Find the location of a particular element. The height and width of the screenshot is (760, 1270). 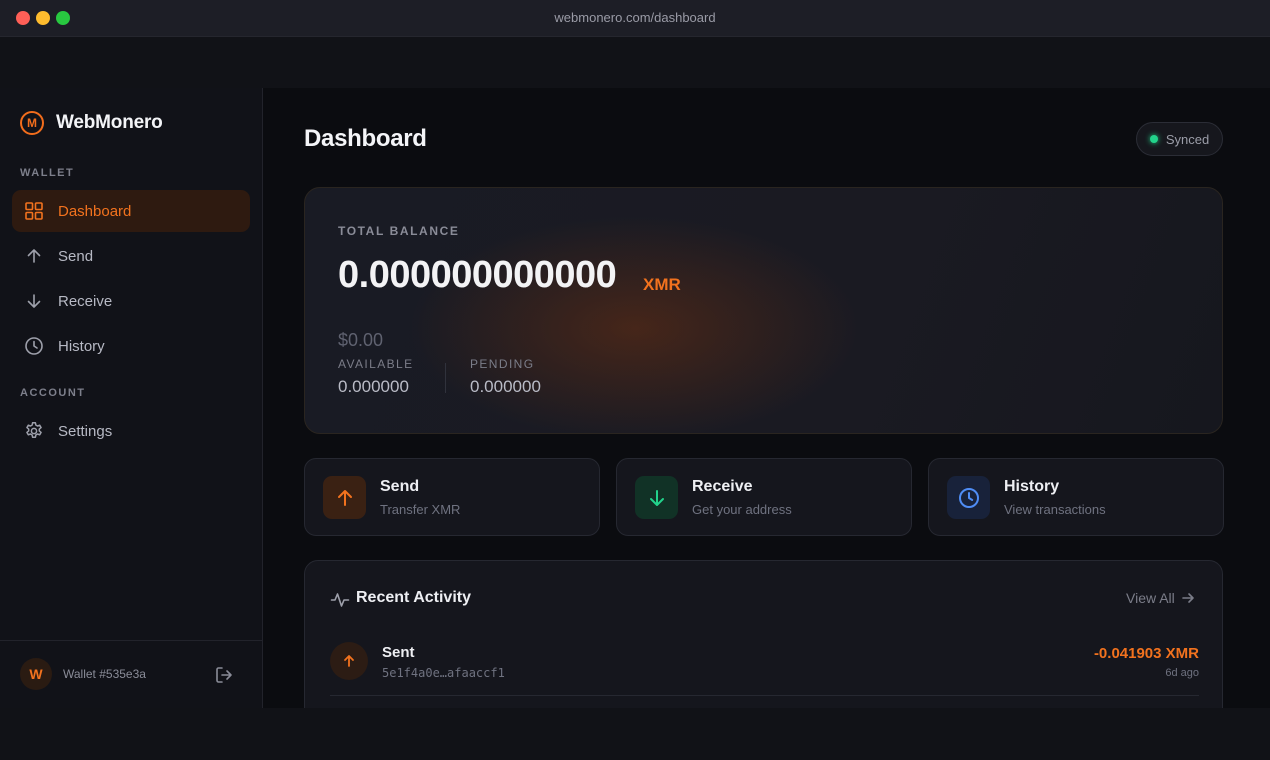

gear-icon is located at coordinates (34, 431).